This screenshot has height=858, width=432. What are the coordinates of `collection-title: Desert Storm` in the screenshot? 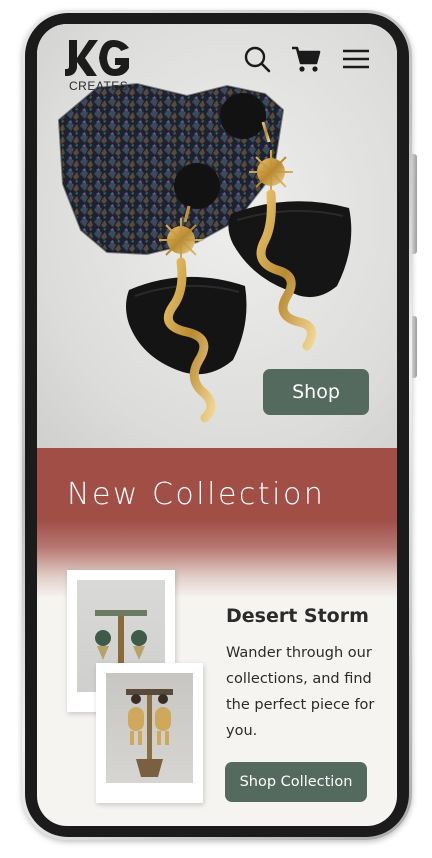 It's located at (297, 616).